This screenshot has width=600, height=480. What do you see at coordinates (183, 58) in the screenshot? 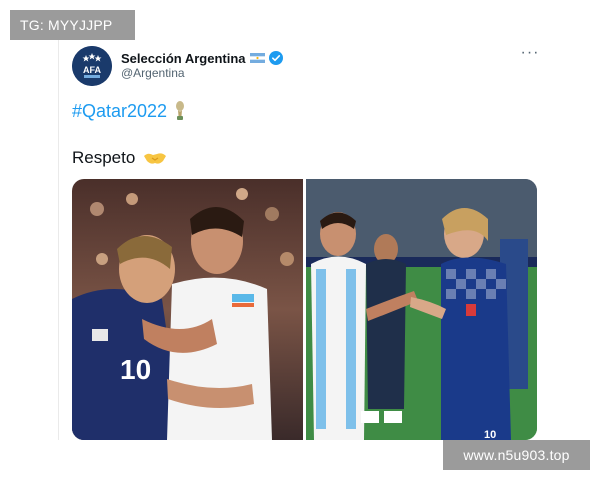
I see `author-display-name: Selección Argentina` at bounding box center [183, 58].